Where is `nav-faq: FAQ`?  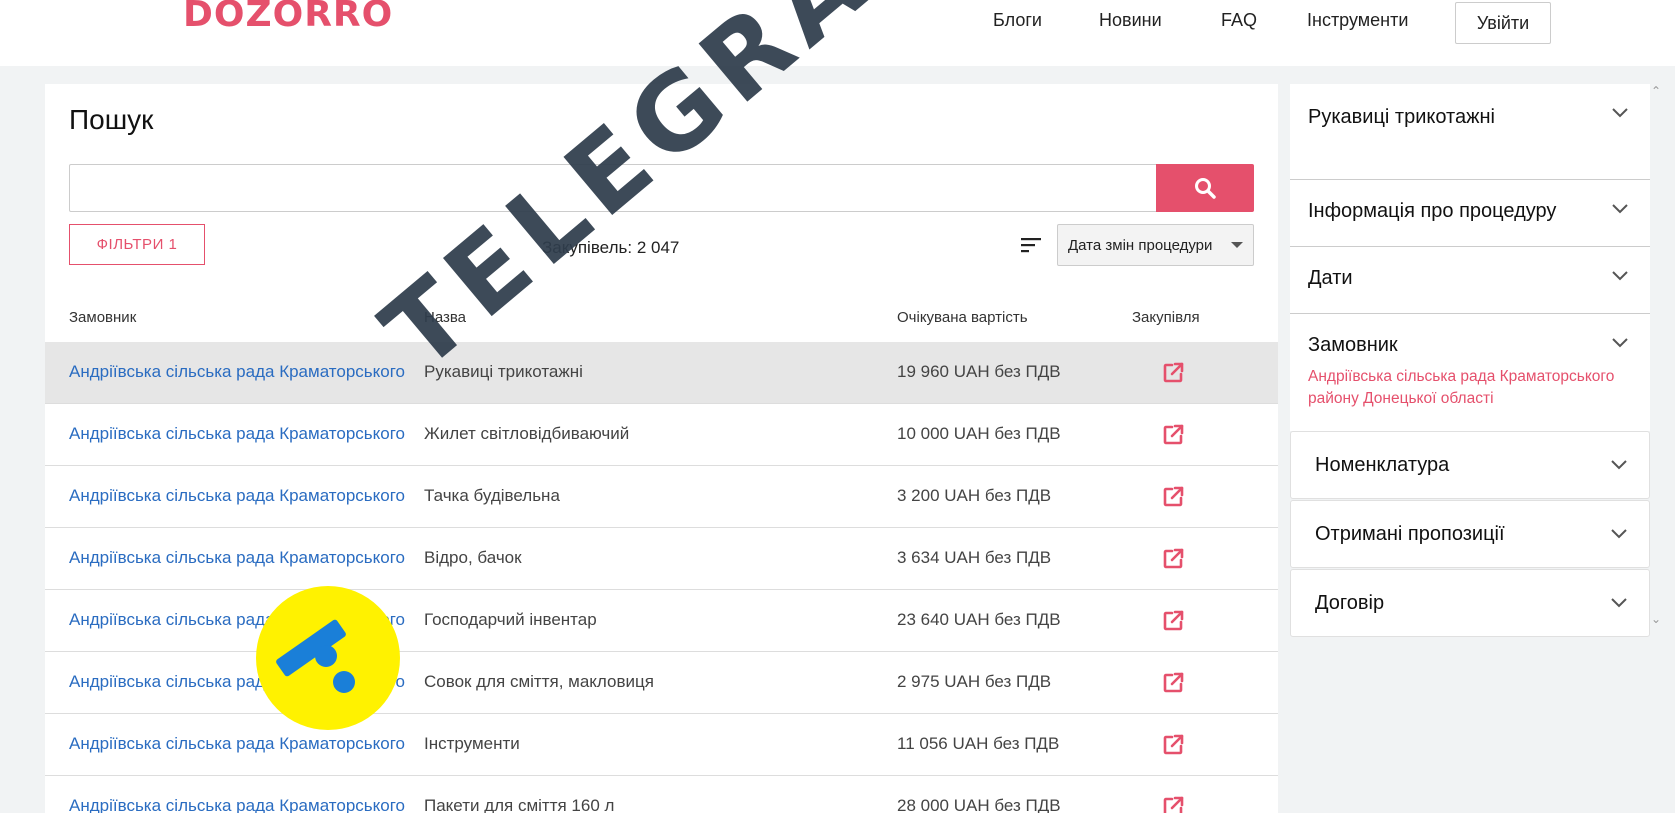
nav-faq: FAQ is located at coordinates (1239, 20).